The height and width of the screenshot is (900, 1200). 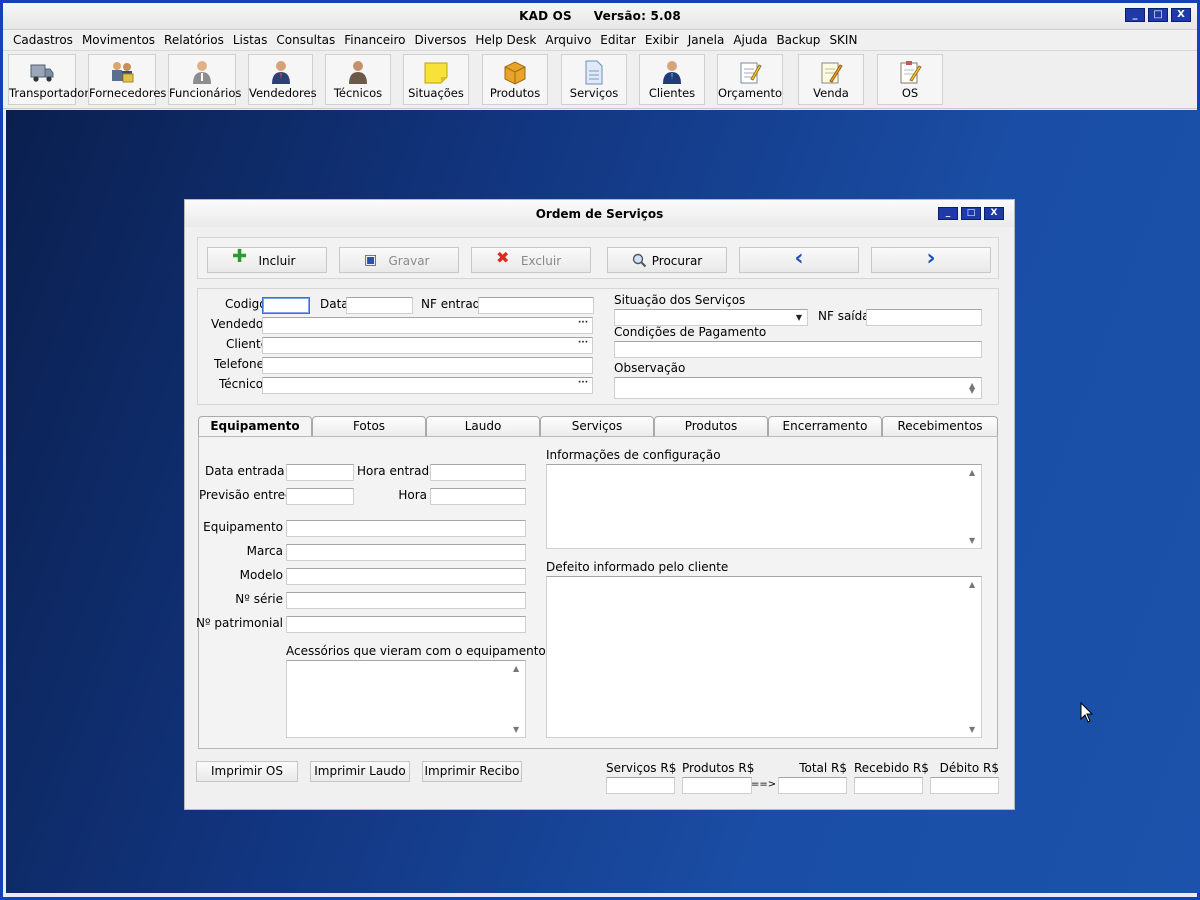 I want to click on equipamento-label: Equipamento, so click(x=243, y=527).